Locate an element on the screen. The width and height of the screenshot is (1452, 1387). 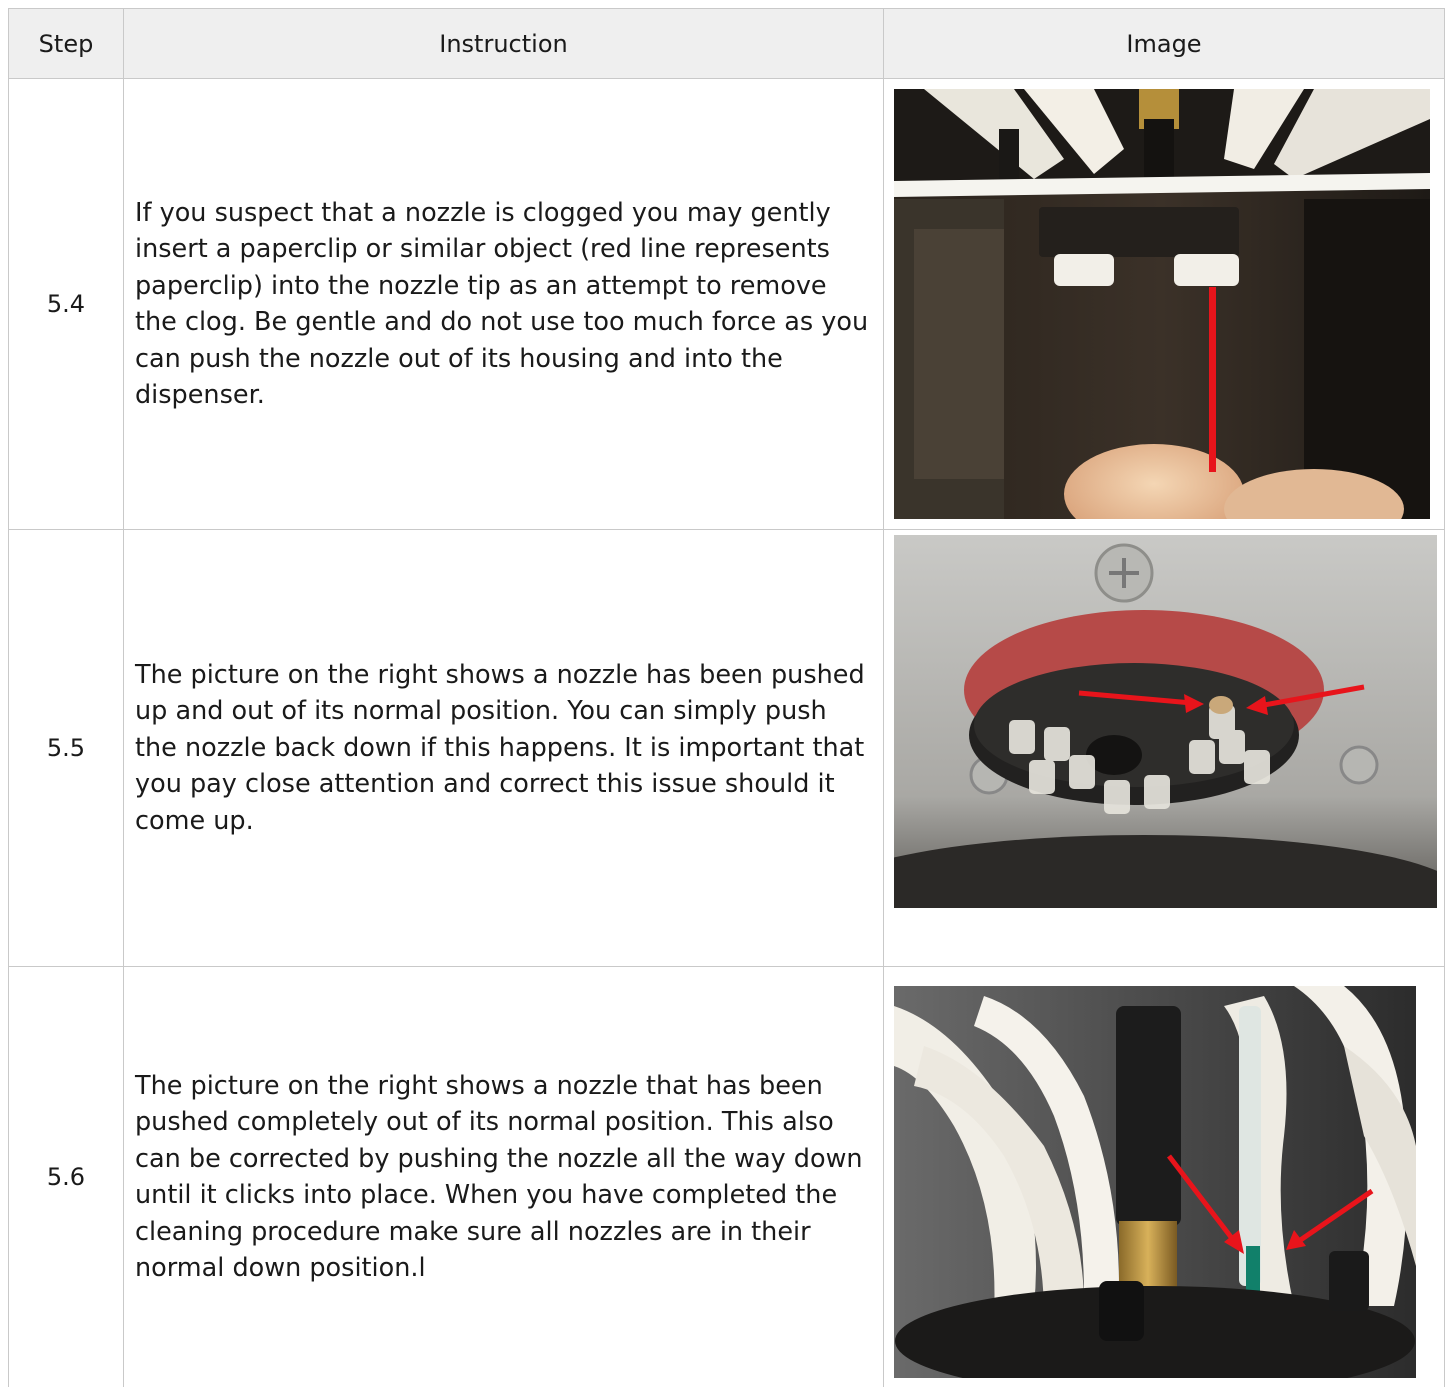
pushed-out-nozzle-photo is located at coordinates (1155, 1182).